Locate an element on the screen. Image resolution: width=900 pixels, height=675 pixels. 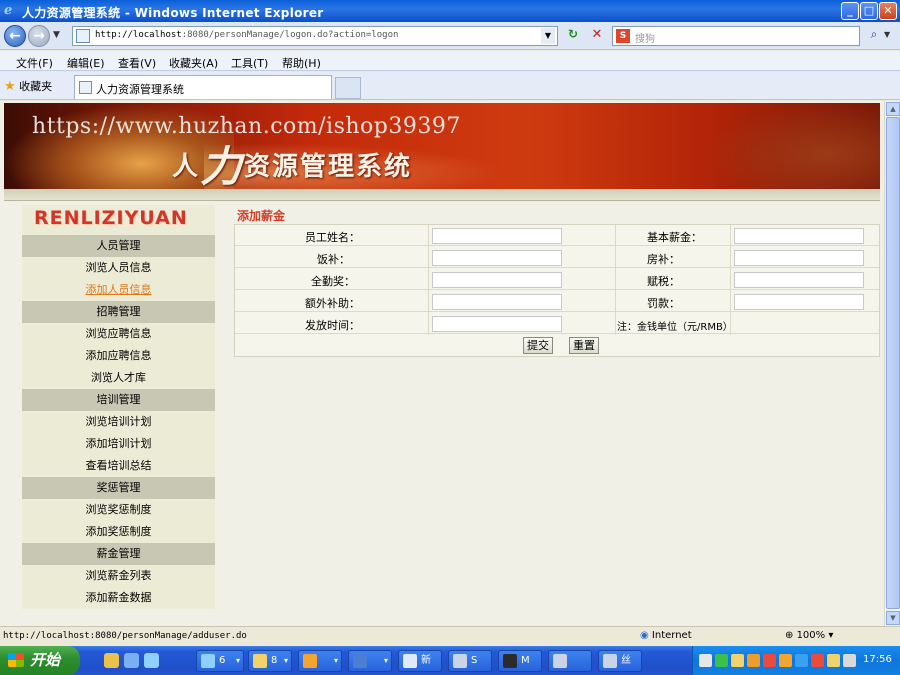
quicklaunch-desktop-icon is located at coordinates (111, 660).